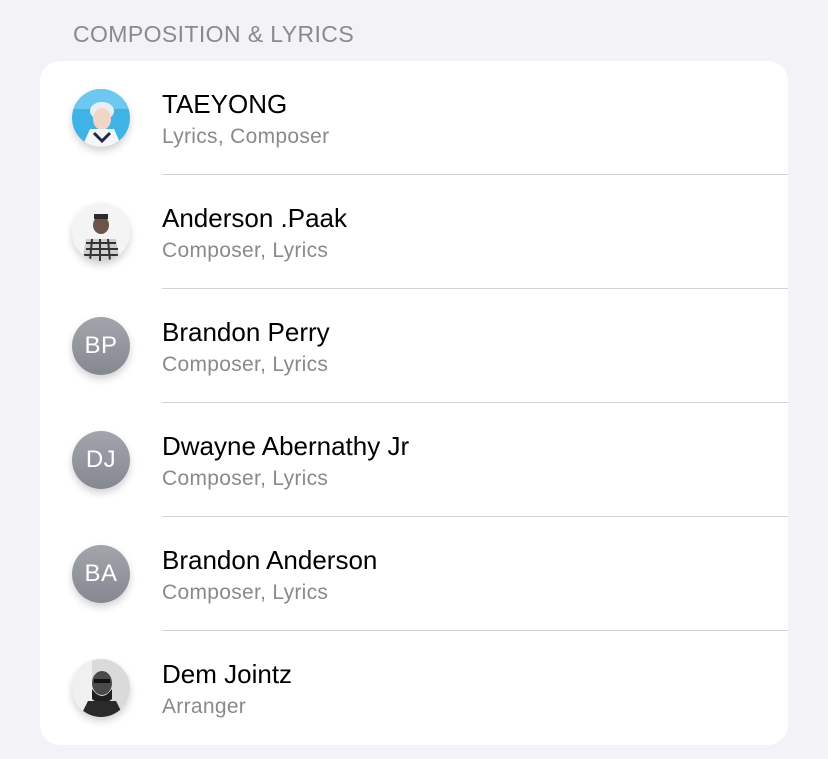 The image size is (828, 759). What do you see at coordinates (286, 446) in the screenshot?
I see `credit-name: Dwayne Abernathy Jr` at bounding box center [286, 446].